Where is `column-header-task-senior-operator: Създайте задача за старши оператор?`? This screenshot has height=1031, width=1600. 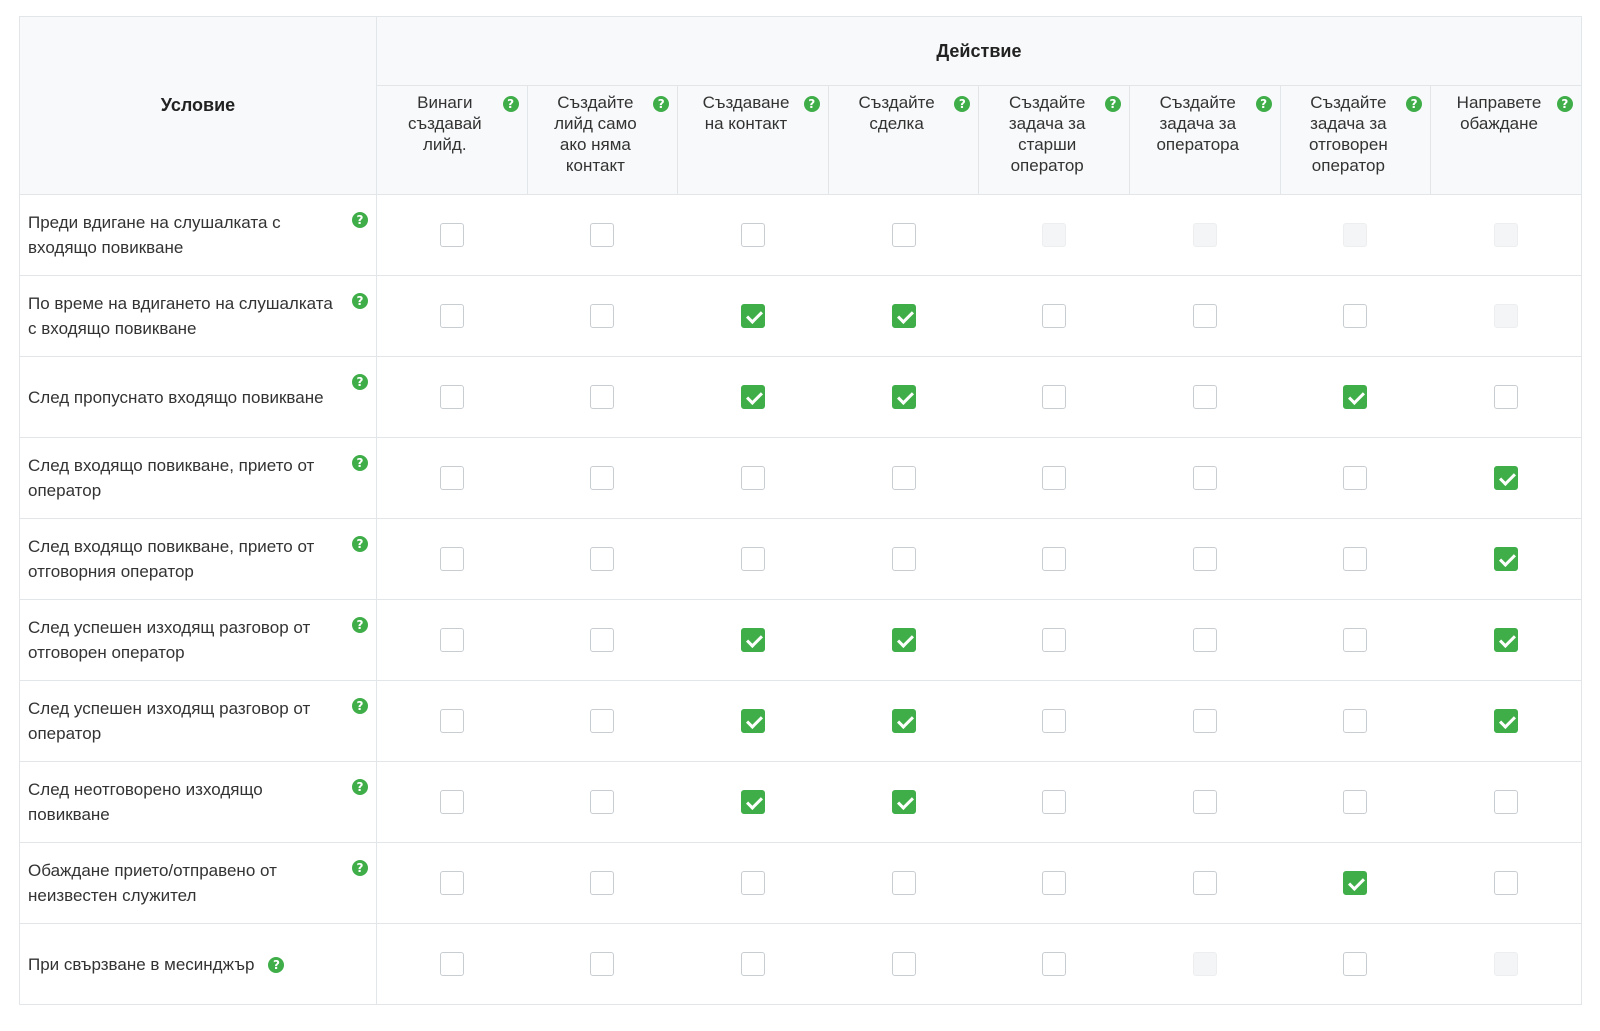
column-header-task-senior-operator: Създайте задача за старши оператор? is located at coordinates (1054, 140).